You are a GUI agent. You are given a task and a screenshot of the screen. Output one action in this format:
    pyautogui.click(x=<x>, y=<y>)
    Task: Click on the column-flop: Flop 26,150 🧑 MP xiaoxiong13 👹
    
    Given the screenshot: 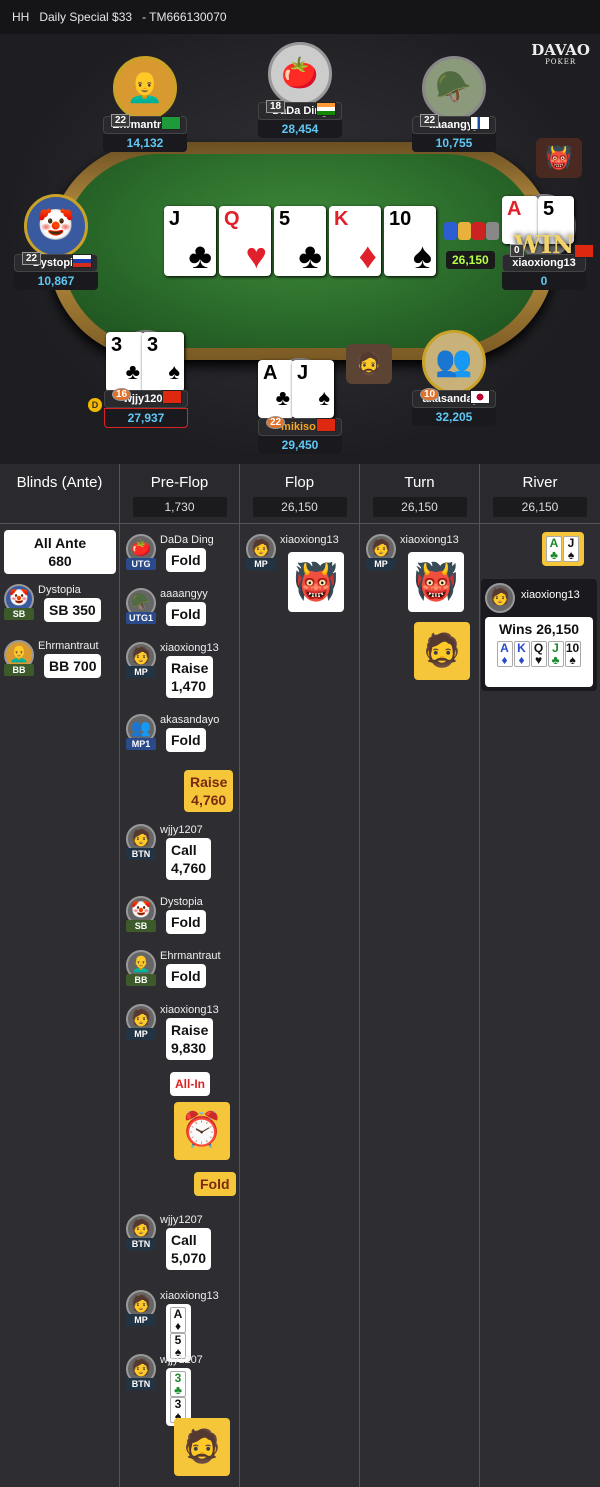 What is the action you would take?
    pyautogui.click(x=300, y=975)
    